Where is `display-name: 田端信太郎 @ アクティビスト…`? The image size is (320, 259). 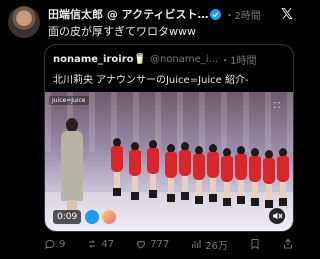 display-name: 田端信太郎 @ アクティビスト… is located at coordinates (128, 14).